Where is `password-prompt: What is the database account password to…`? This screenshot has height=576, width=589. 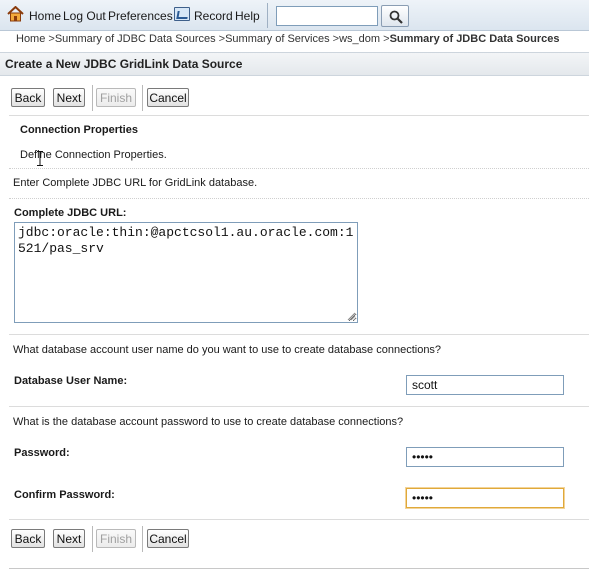 password-prompt: What is the database account password to… is located at coordinates (208, 422).